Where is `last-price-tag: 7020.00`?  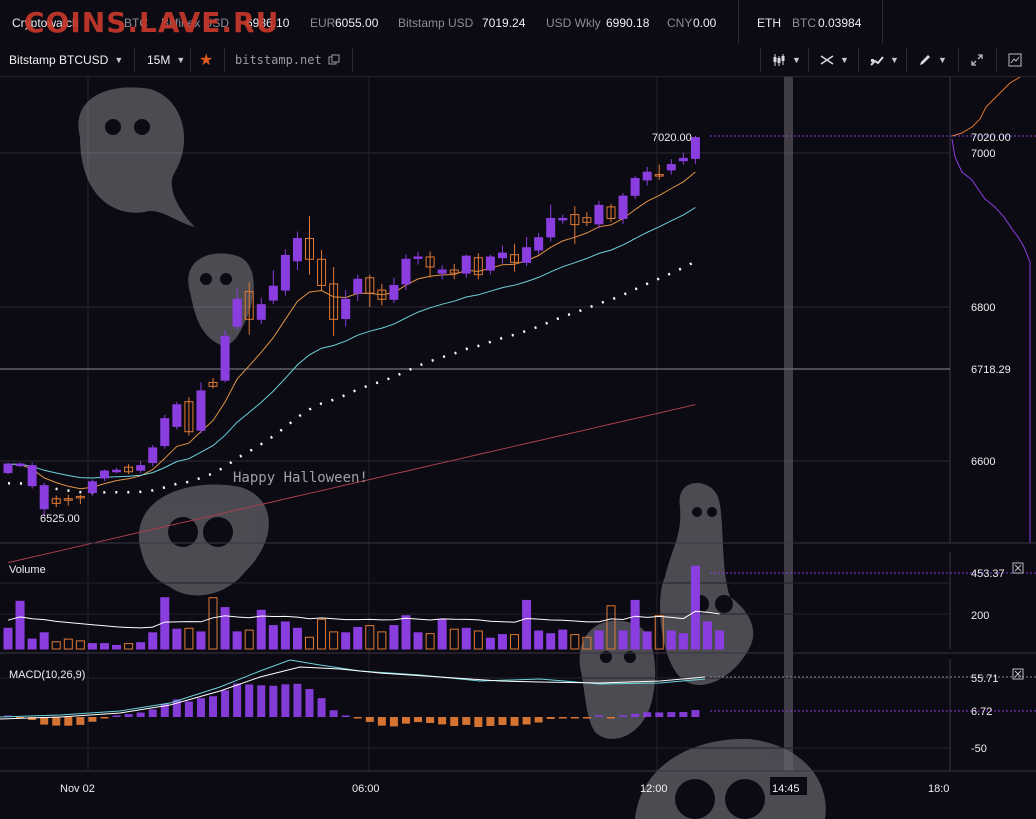
last-price-tag: 7020.00 is located at coordinates (991, 138).